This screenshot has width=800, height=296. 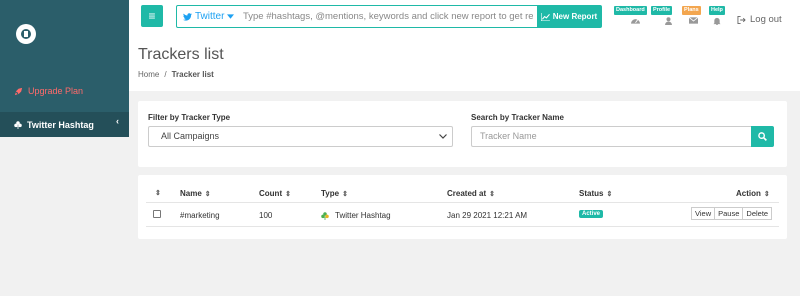 What do you see at coordinates (195, 193) in the screenshot?
I see `column-header-name: Name ⇕` at bounding box center [195, 193].